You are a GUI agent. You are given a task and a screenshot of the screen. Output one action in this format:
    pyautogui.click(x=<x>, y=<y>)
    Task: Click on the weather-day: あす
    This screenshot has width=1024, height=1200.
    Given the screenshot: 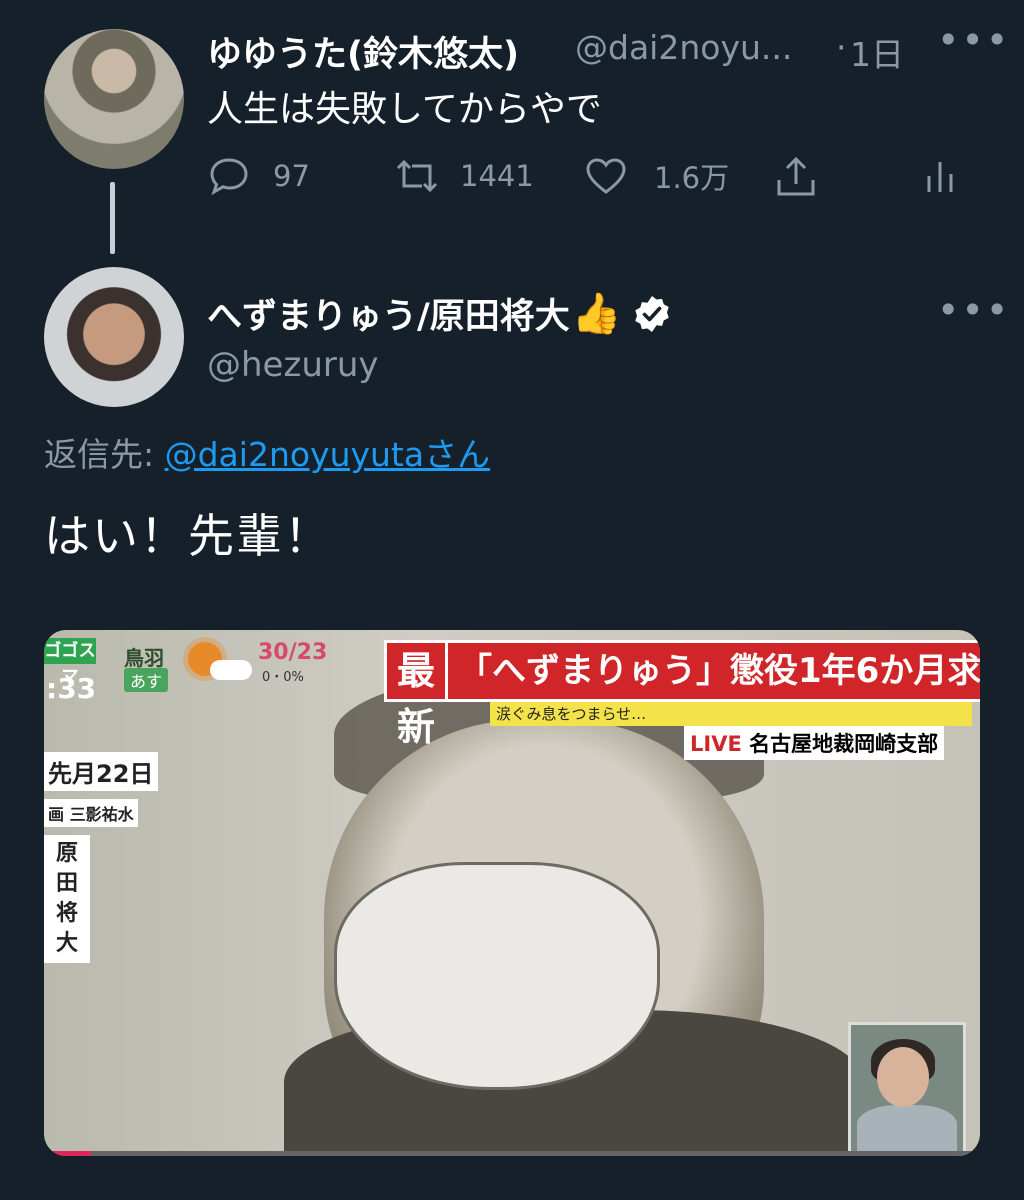 What is the action you would take?
    pyautogui.click(x=146, y=680)
    